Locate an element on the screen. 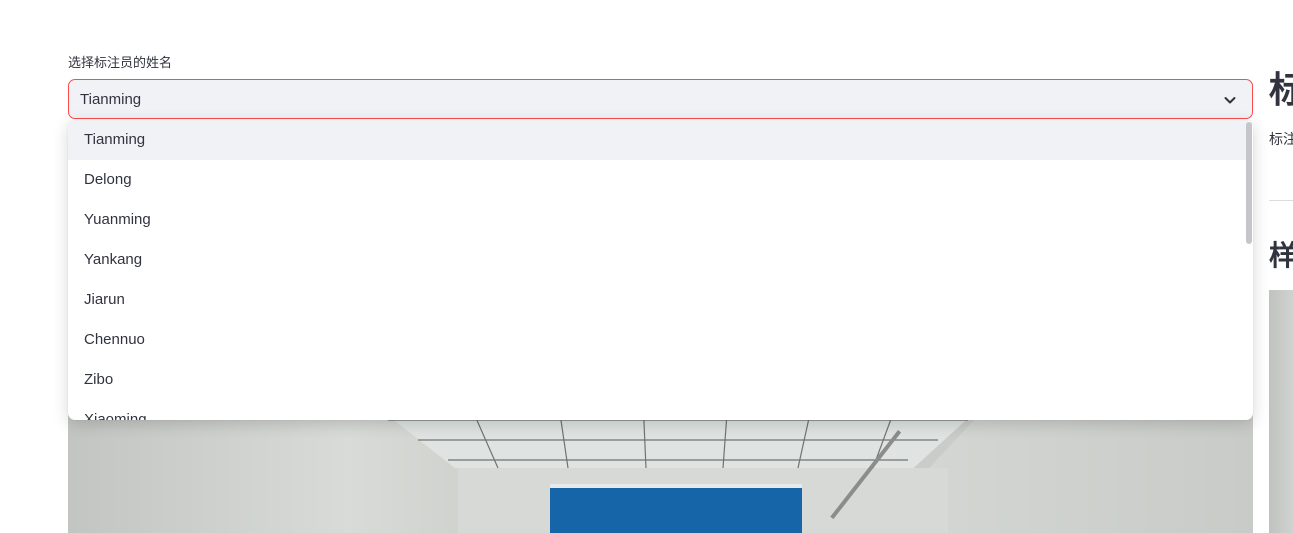 This screenshot has width=1293, height=533. dropdown-option: Tianming is located at coordinates (658, 140).